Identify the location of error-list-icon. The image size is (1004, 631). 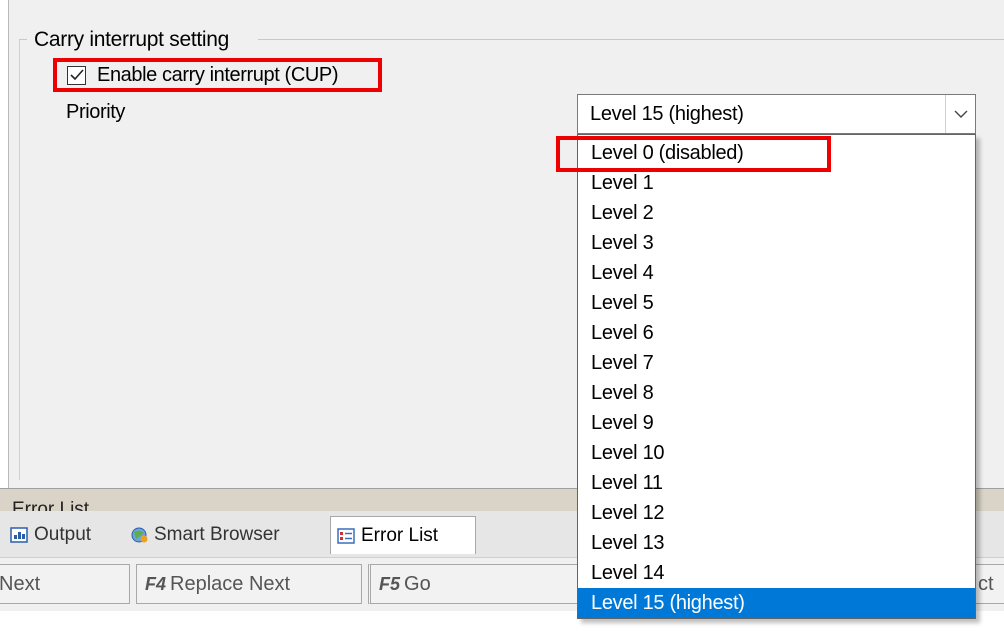
(346, 535).